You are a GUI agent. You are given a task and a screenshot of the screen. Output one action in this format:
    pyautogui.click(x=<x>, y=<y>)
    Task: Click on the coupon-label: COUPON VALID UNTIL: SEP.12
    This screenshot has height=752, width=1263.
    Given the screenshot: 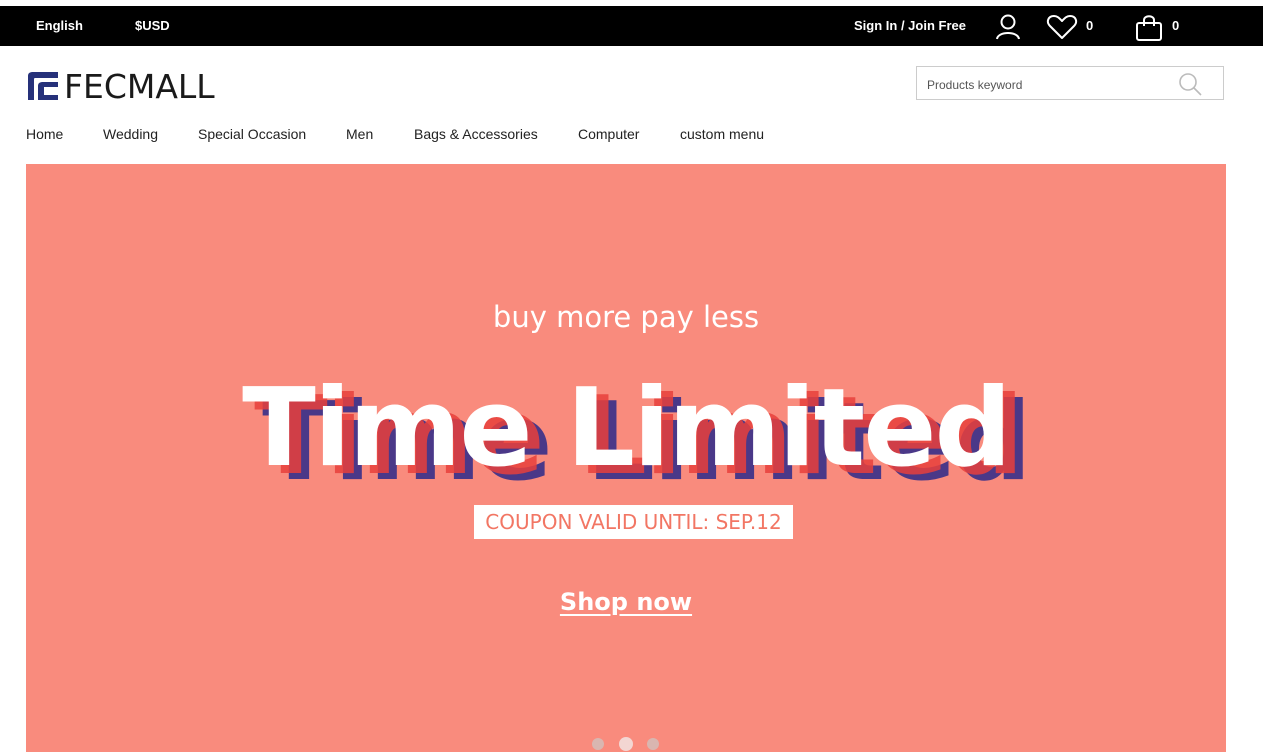 What is the action you would take?
    pyautogui.click(x=633, y=522)
    